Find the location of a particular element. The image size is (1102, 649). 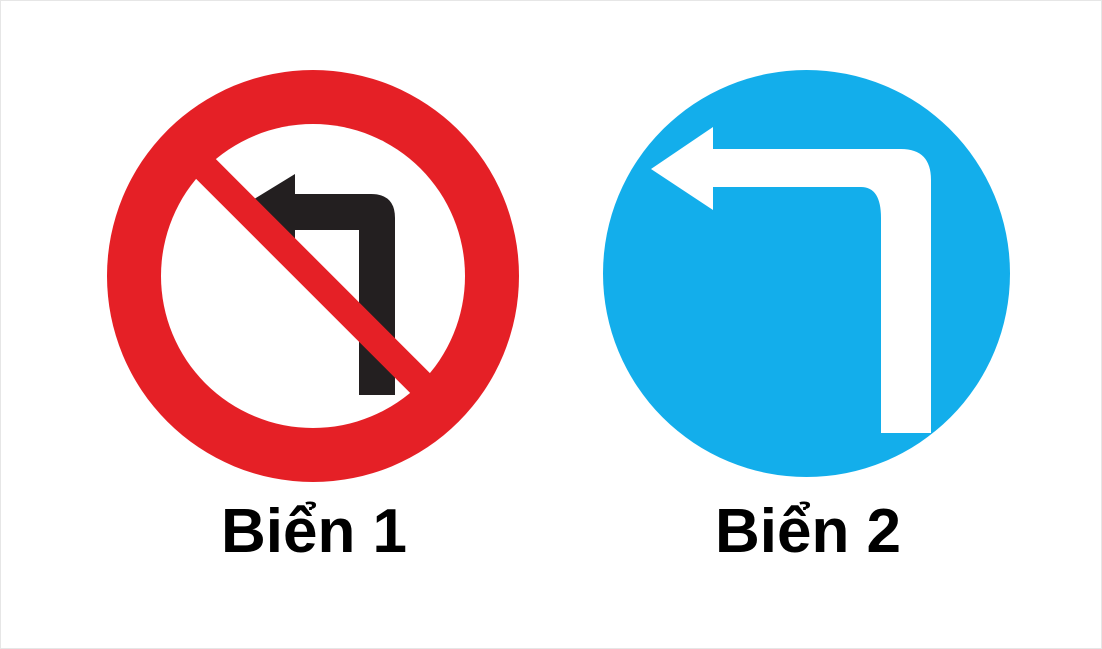

sign1-caption: Biển 1 is located at coordinates (314, 531).